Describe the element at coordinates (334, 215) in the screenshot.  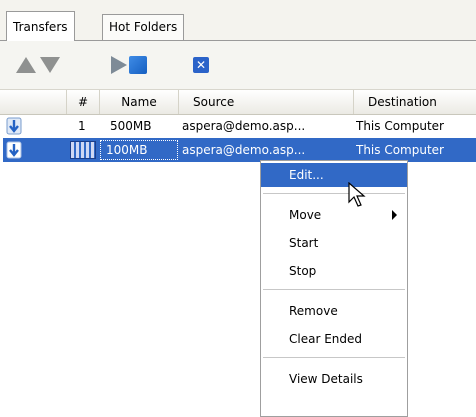
I see `menu-item-move: Move` at that location.